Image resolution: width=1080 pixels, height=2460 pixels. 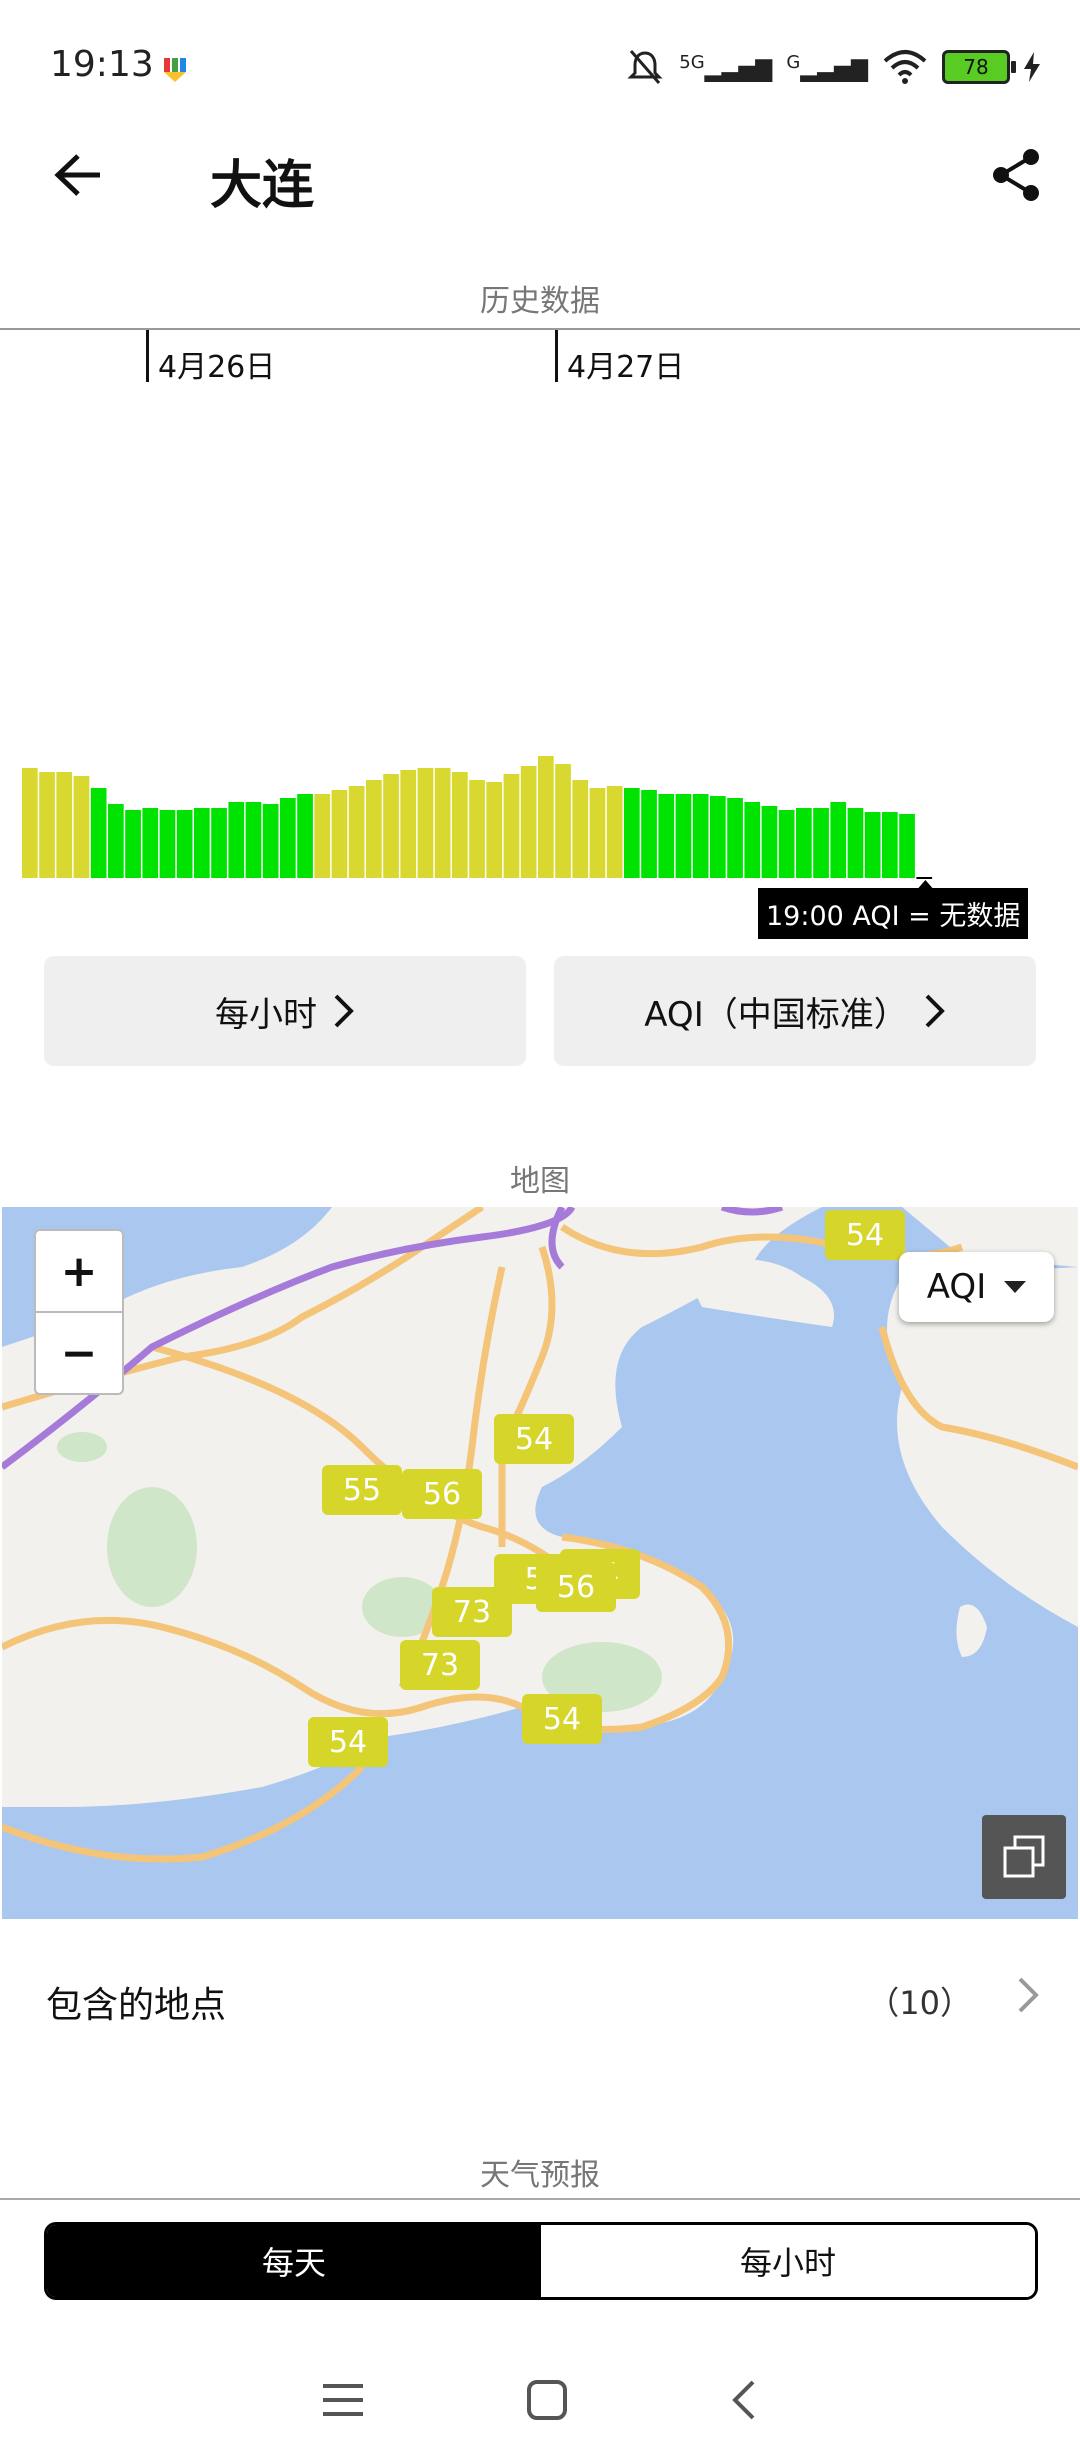 I want to click on caret-down-icon, so click(x=1015, y=1287).